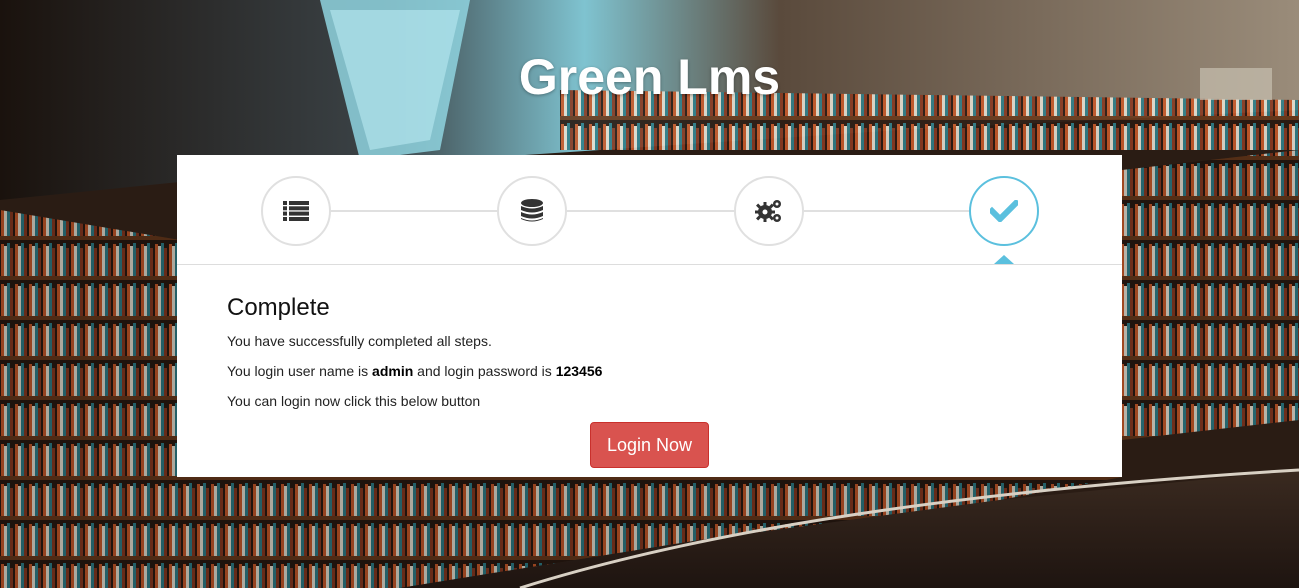 The height and width of the screenshot is (588, 1299). I want to click on step-connector-line, so click(650, 211).